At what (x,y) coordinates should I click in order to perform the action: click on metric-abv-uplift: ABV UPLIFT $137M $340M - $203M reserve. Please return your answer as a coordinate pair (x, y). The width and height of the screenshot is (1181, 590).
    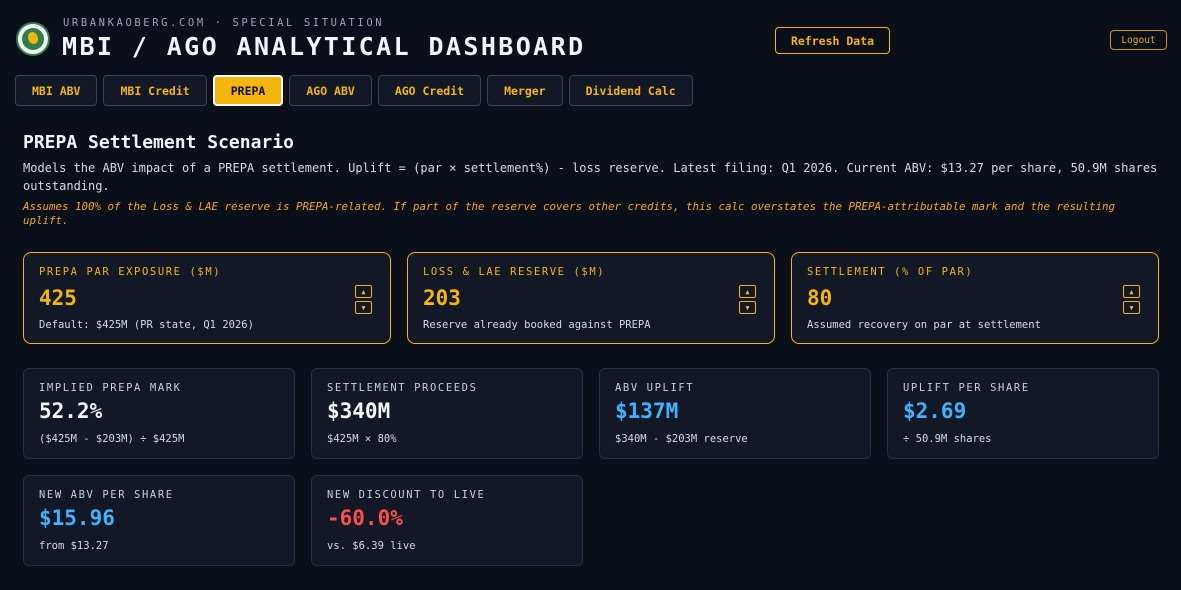
    Looking at the image, I should click on (735, 413).